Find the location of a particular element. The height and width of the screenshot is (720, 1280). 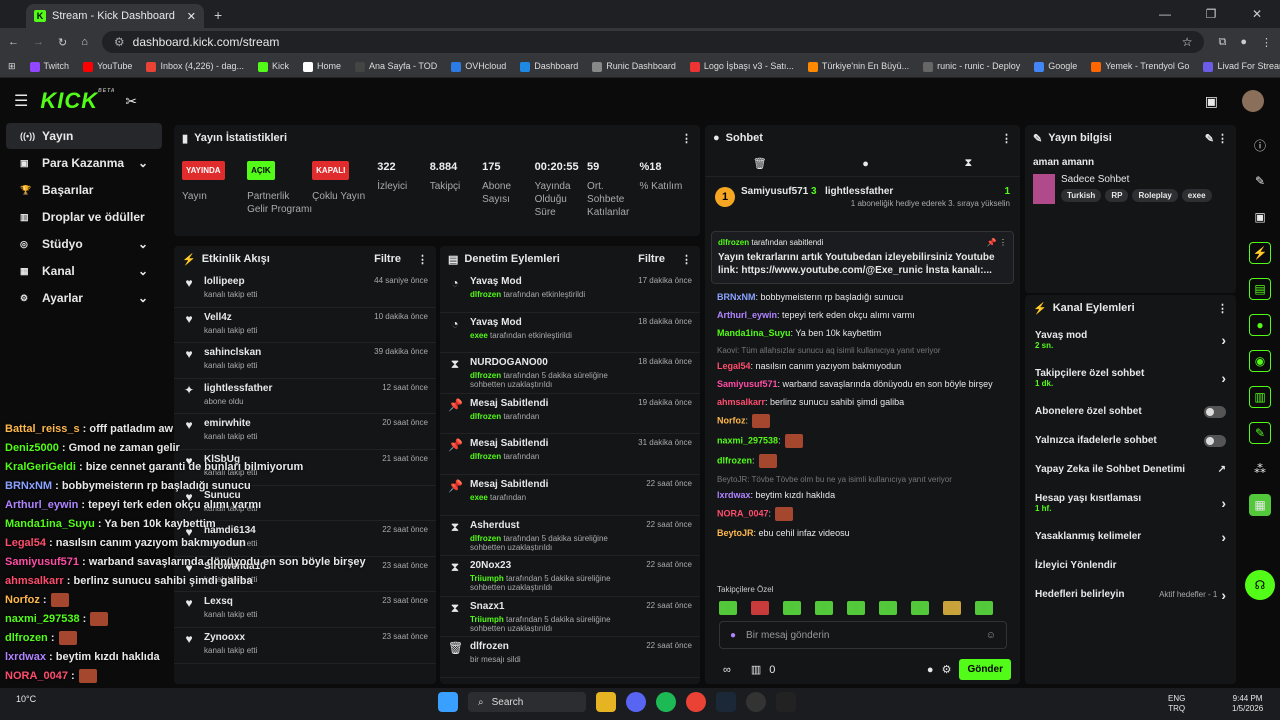

lang: ENG is located at coordinates (1176, 699).